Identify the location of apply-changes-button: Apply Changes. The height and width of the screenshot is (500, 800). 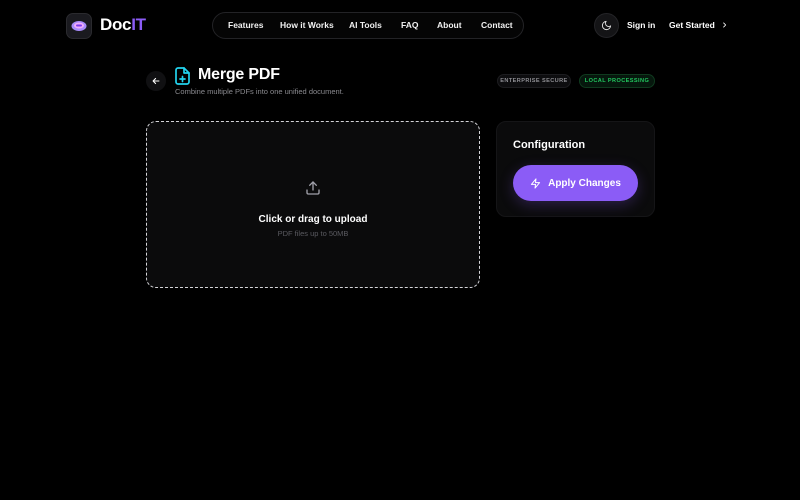
(575, 183).